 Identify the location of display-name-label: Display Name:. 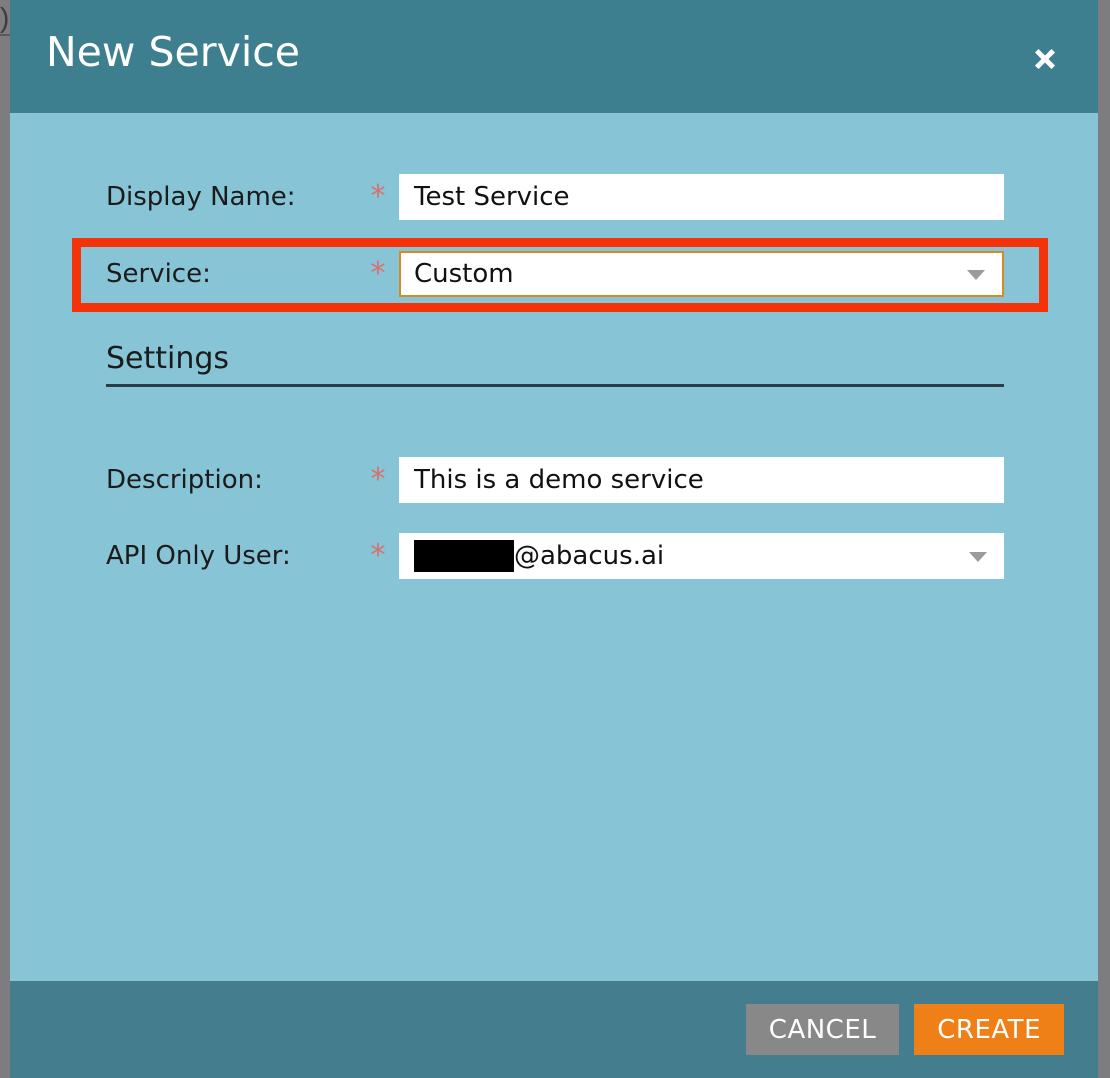
(201, 197).